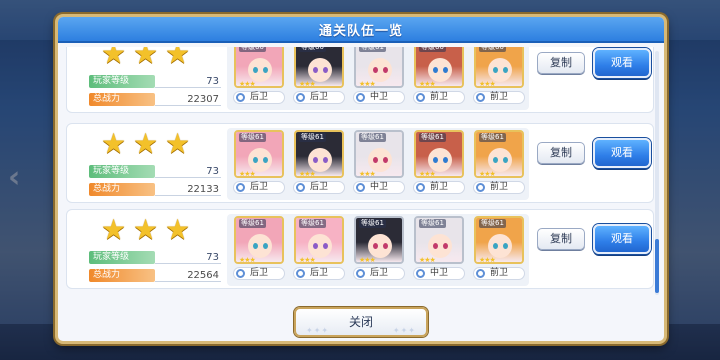  I want to click on player-level-line: 玩家等级 73, so click(155, 171).